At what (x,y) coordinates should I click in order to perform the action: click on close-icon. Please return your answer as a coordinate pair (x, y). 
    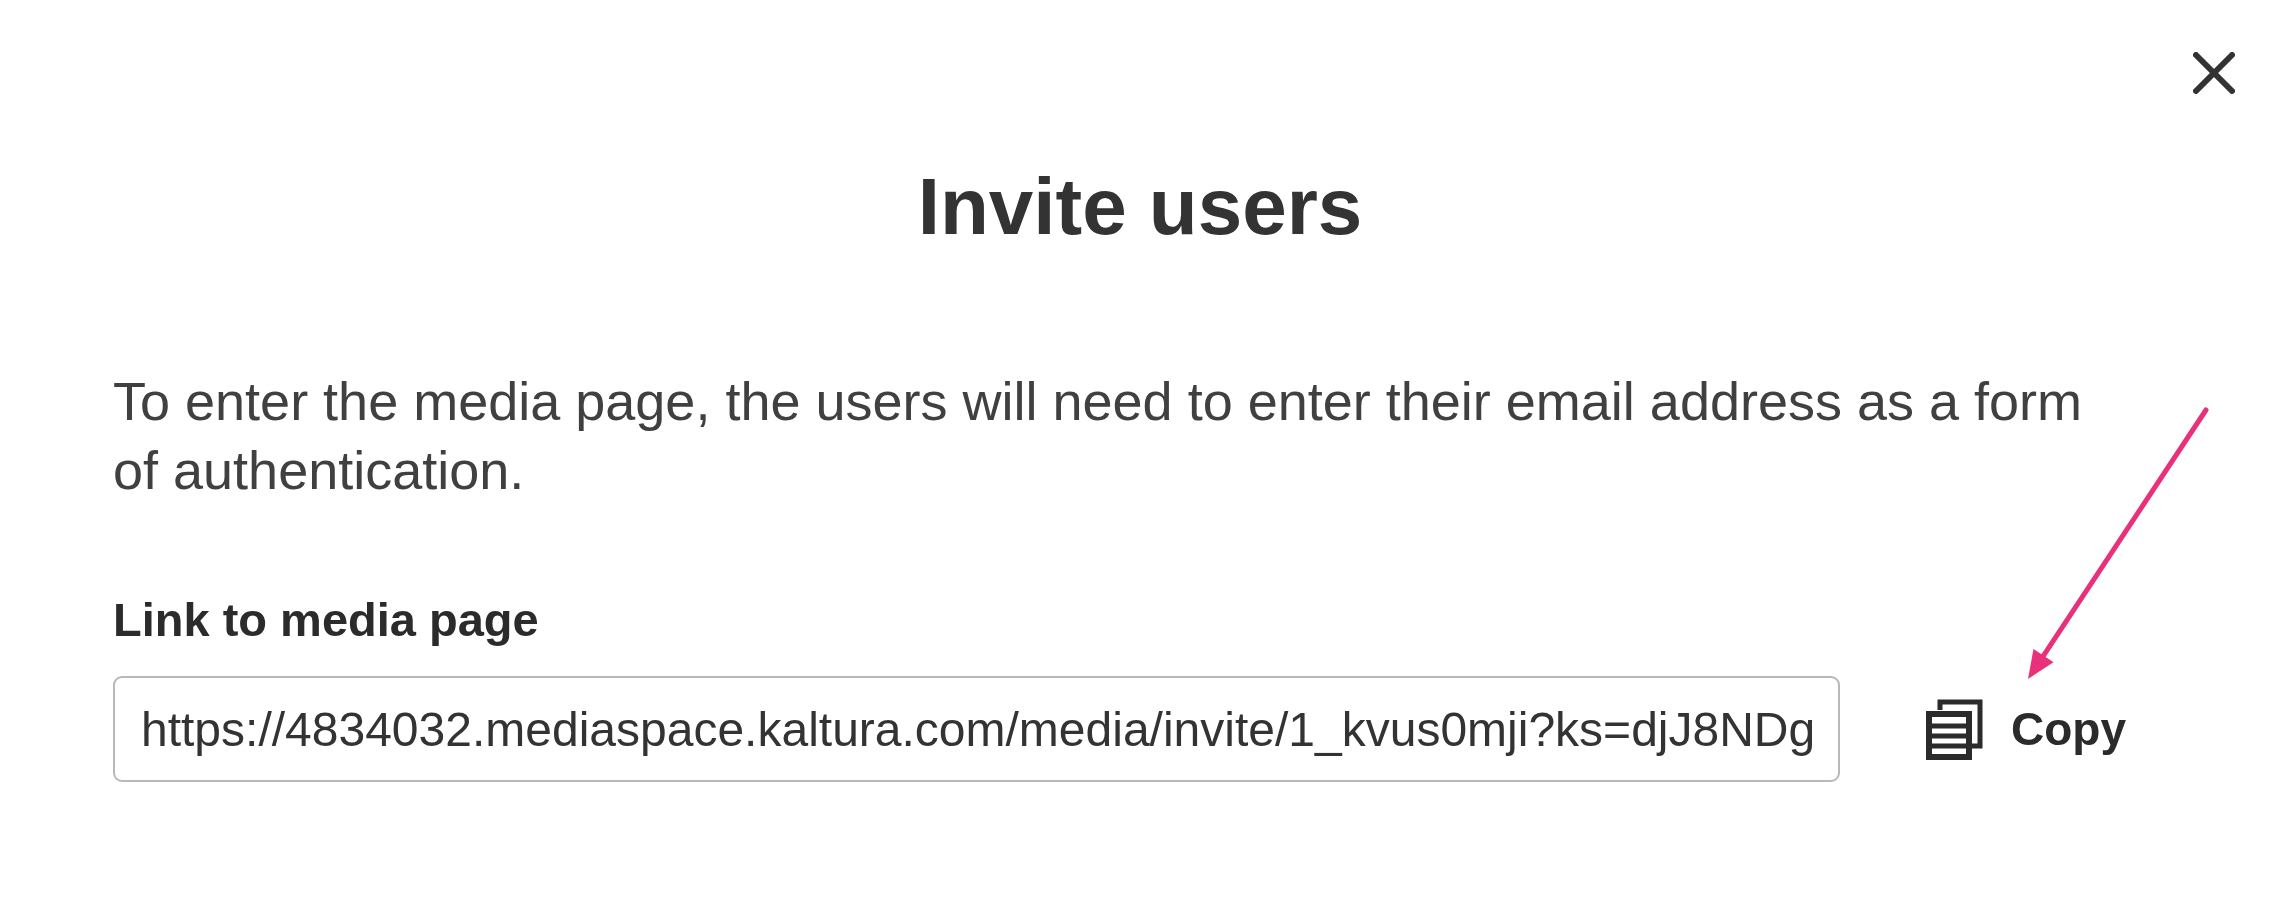
    Looking at the image, I should click on (2214, 73).